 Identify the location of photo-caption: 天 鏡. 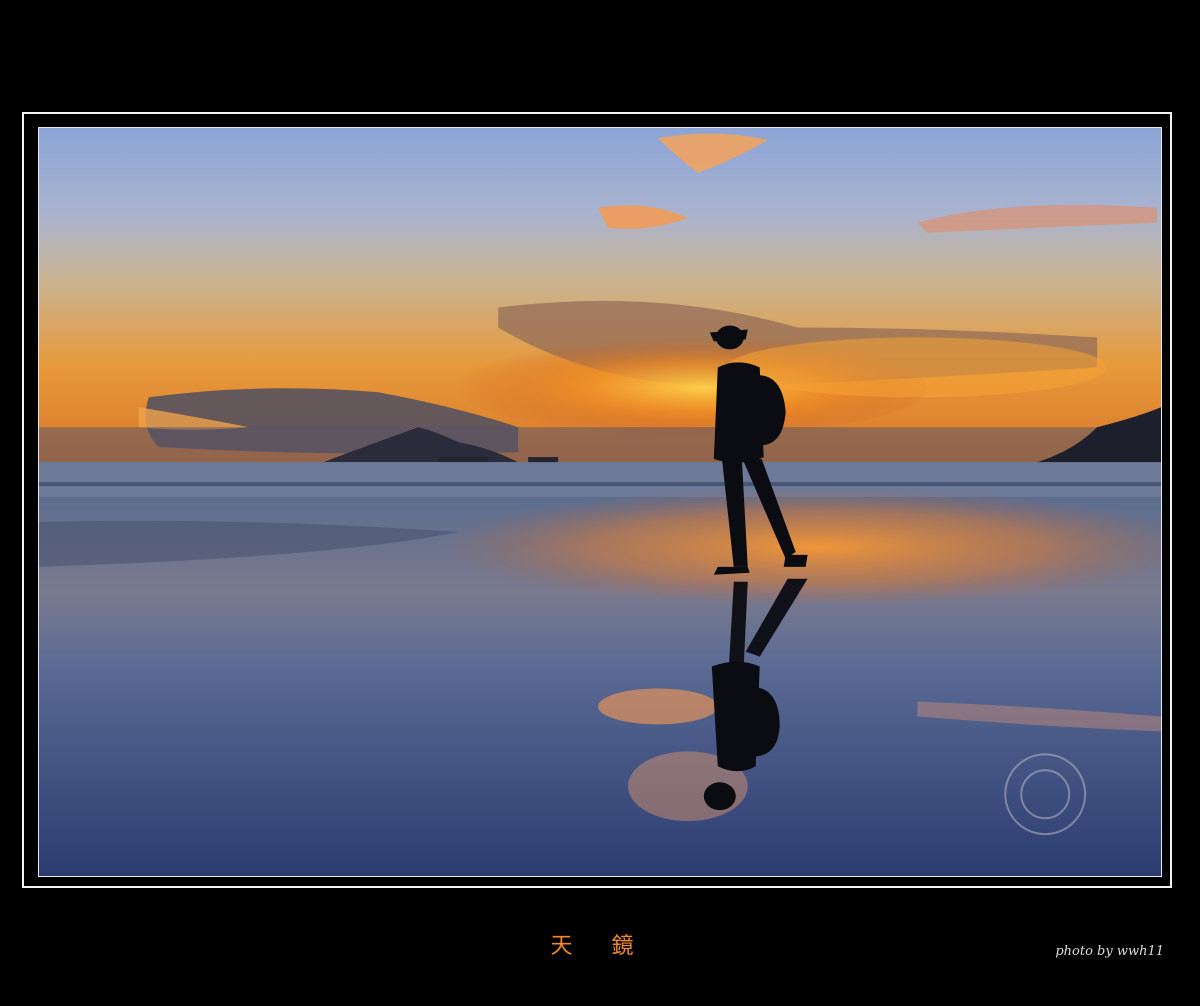
(600, 946).